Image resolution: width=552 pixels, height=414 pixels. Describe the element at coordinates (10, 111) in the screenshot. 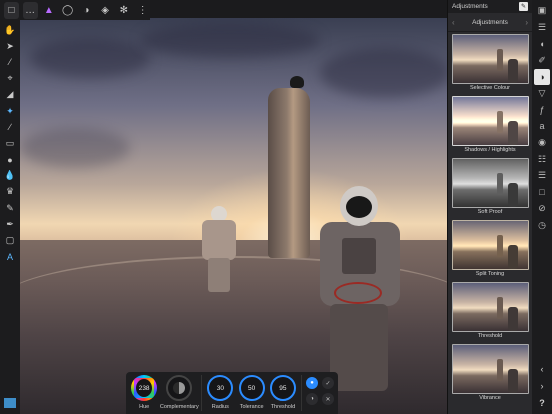

I see `color-picker-icon: ✦` at that location.